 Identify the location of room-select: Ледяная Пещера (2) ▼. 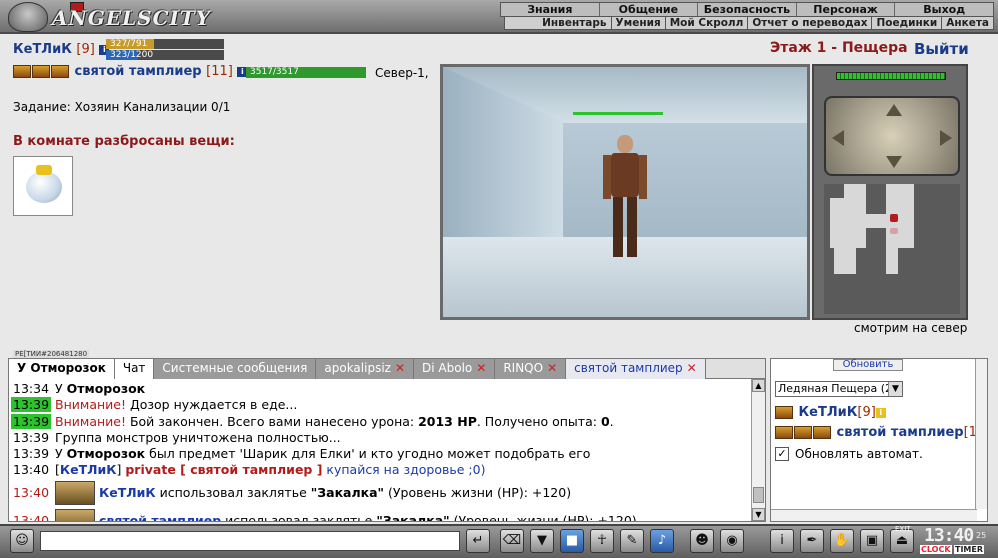
(839, 389).